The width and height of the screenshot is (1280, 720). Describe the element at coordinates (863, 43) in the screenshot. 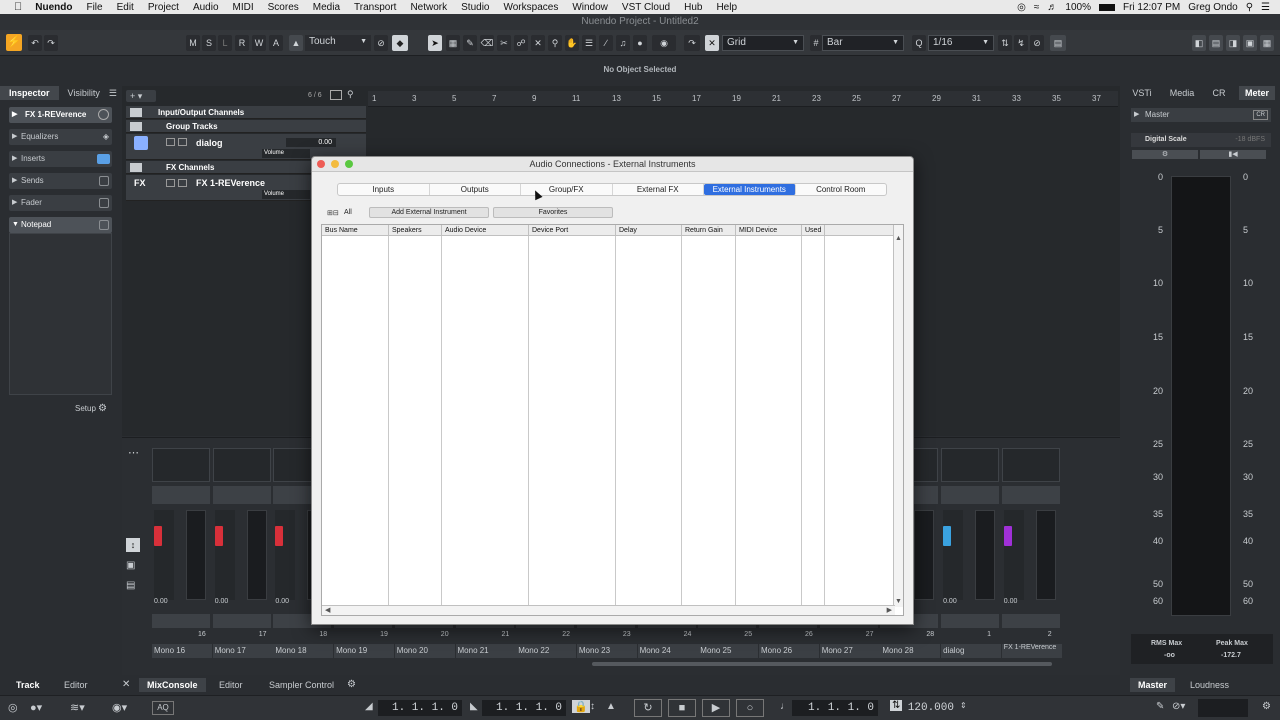

I see `grid-type-select: Bar ▼` at that location.